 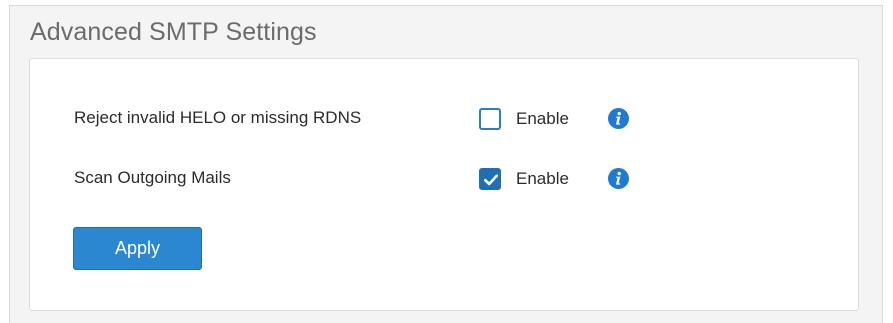 What do you see at coordinates (137, 248) in the screenshot?
I see `apply-button: Apply` at bounding box center [137, 248].